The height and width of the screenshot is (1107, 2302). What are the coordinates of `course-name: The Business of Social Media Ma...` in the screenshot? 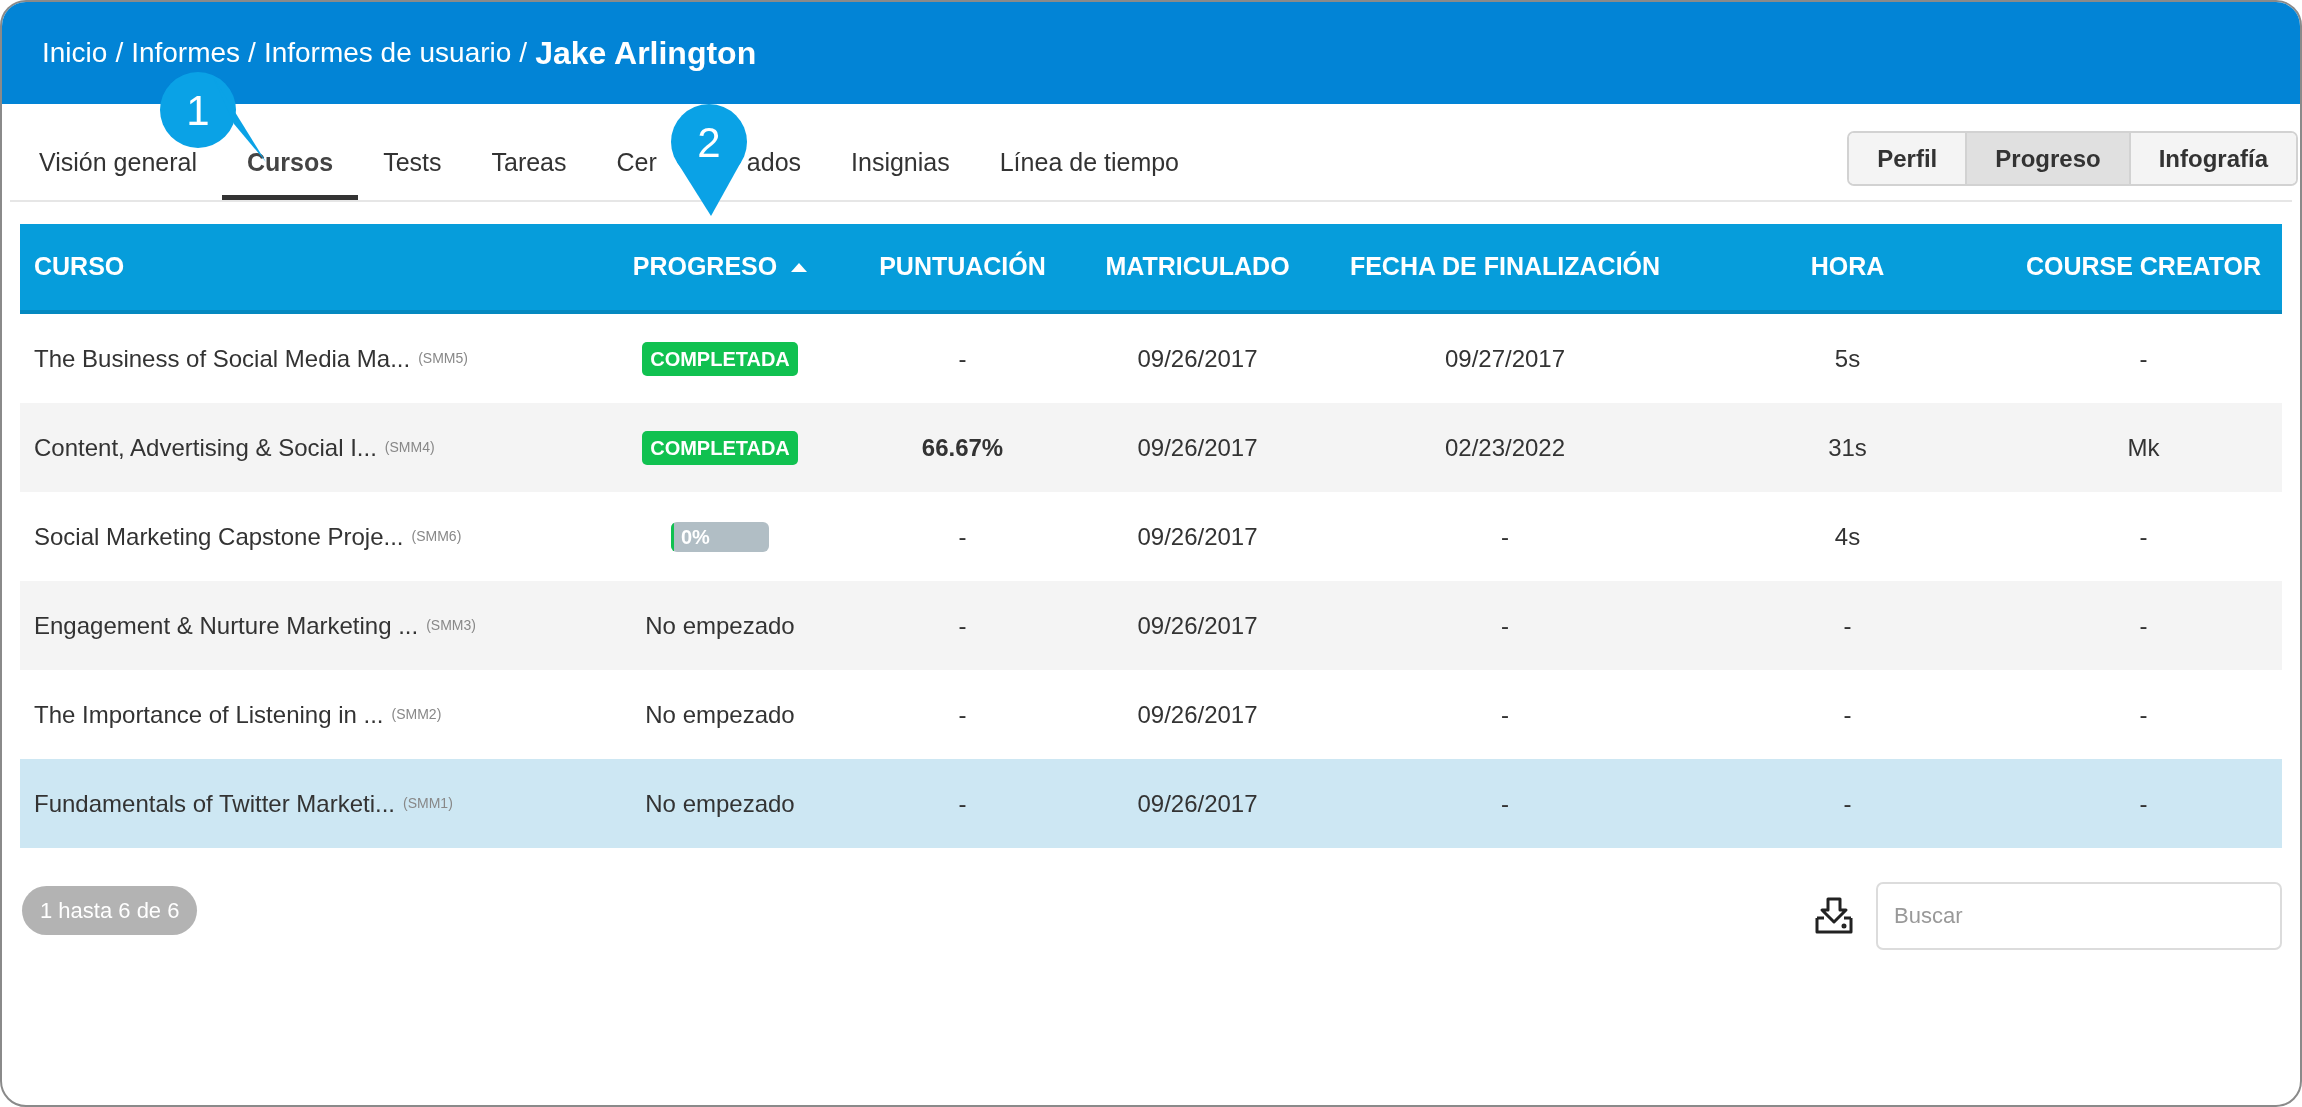 It's located at (222, 358).